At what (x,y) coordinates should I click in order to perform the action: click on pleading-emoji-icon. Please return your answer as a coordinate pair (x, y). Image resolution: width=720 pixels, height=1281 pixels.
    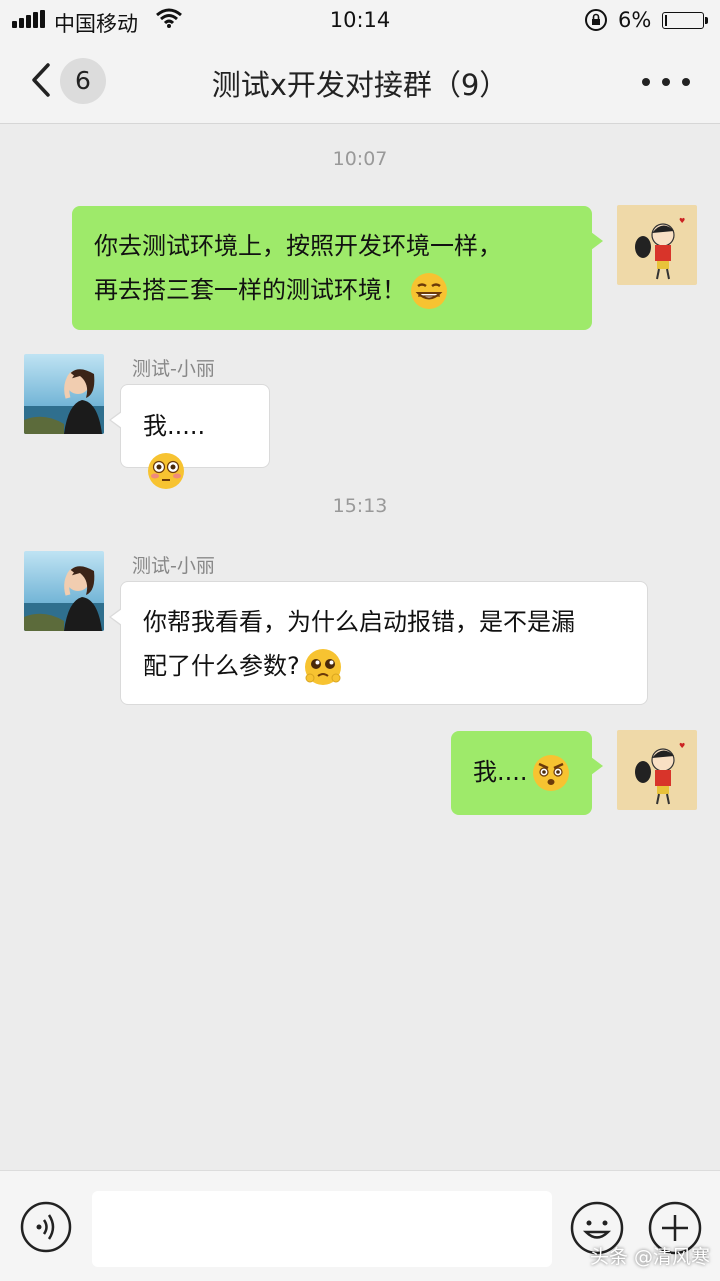
    Looking at the image, I should click on (322, 667).